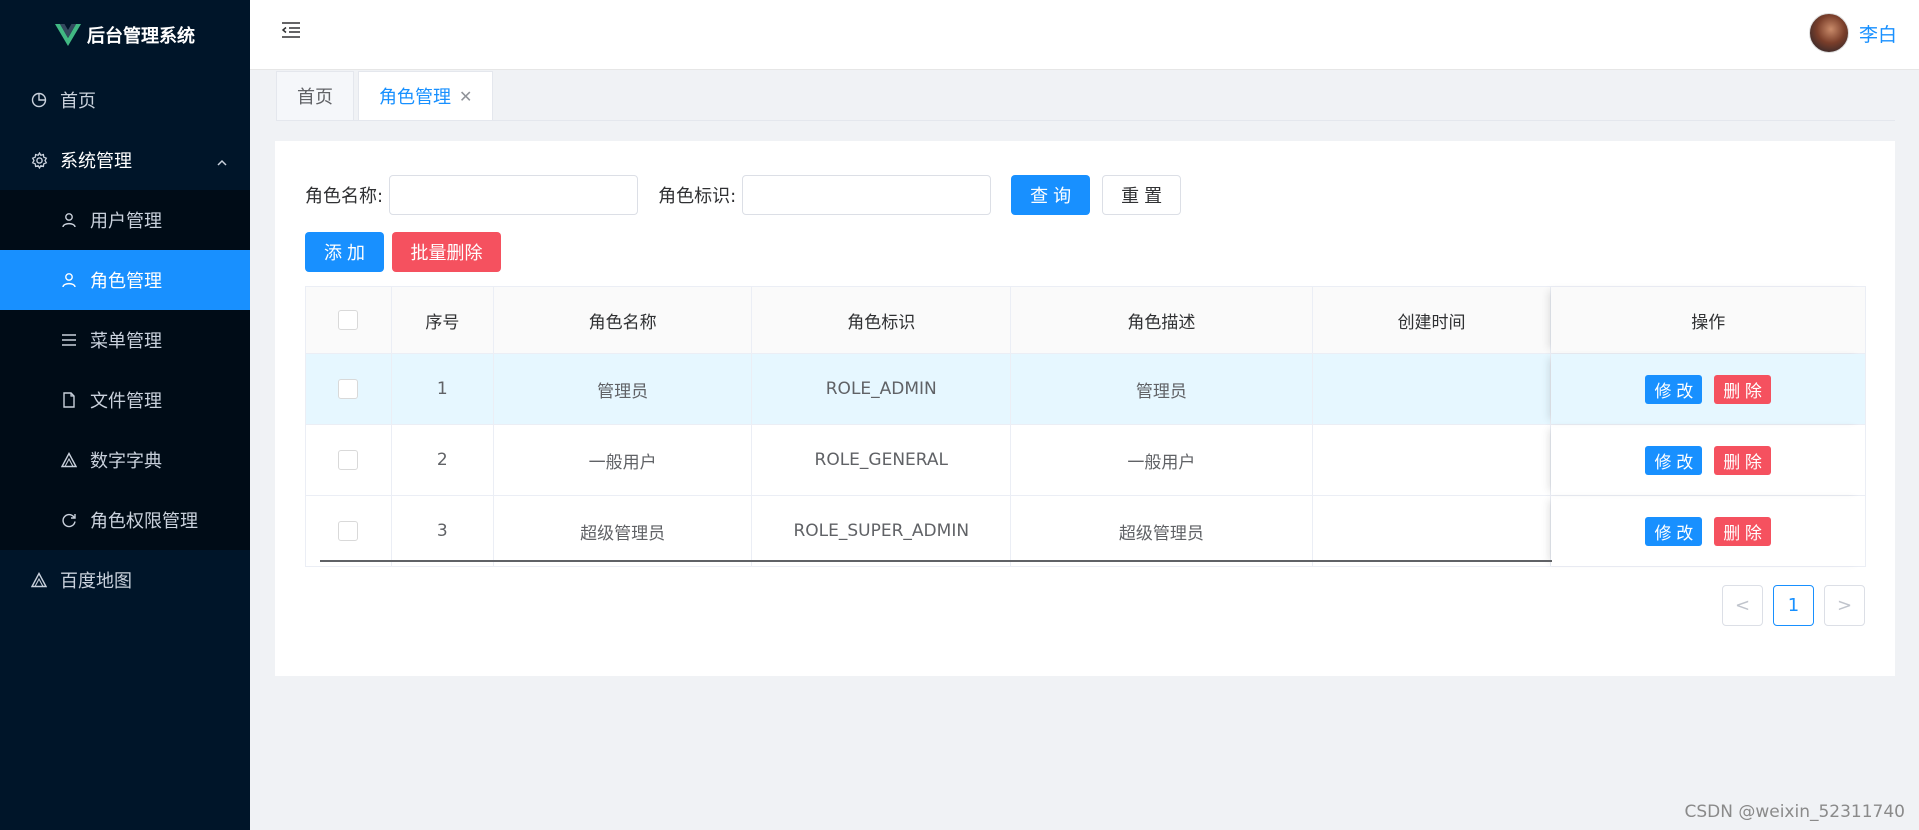 The width and height of the screenshot is (1919, 830). Describe the element at coordinates (1162, 389) in the screenshot. I see `cell-role-desc: 管理员` at that location.